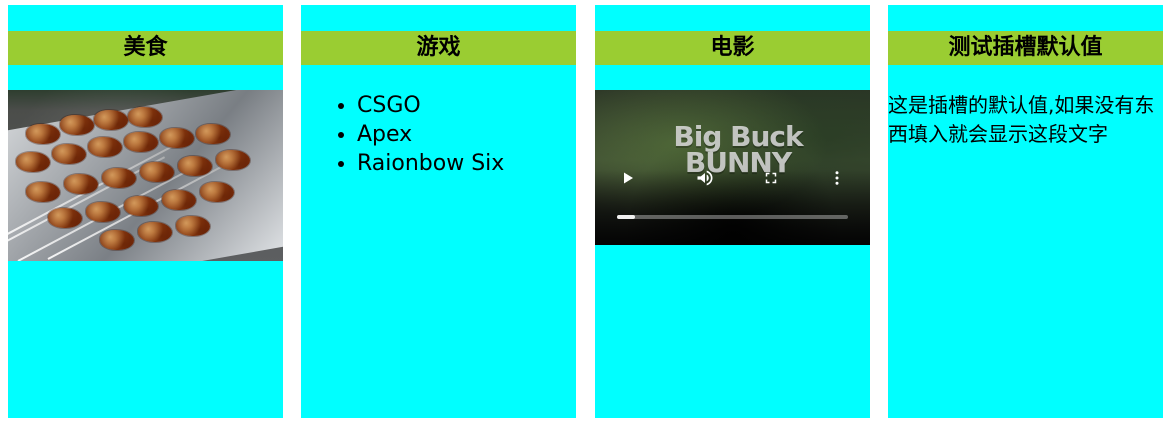  I want to click on progress-fill, so click(626, 217).